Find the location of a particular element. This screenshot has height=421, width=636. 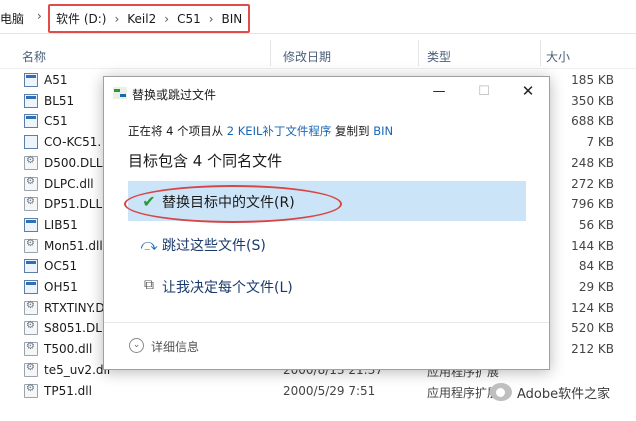

breadcrumb-keil2: Keil2 is located at coordinates (141, 19).